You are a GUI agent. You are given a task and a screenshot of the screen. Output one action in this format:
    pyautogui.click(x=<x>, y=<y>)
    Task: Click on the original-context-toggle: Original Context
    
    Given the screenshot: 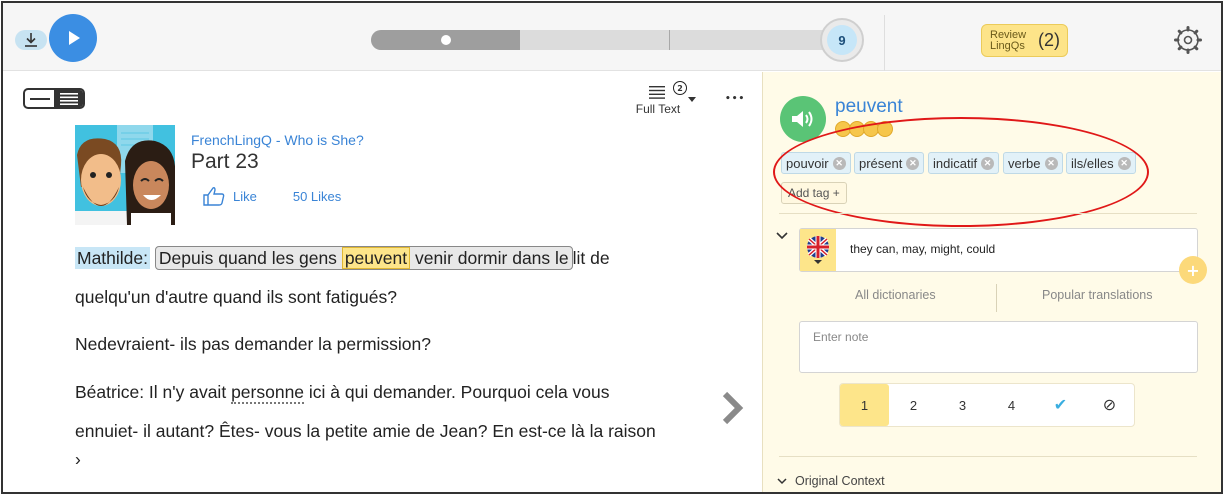 What is the action you would take?
    pyautogui.click(x=831, y=481)
    